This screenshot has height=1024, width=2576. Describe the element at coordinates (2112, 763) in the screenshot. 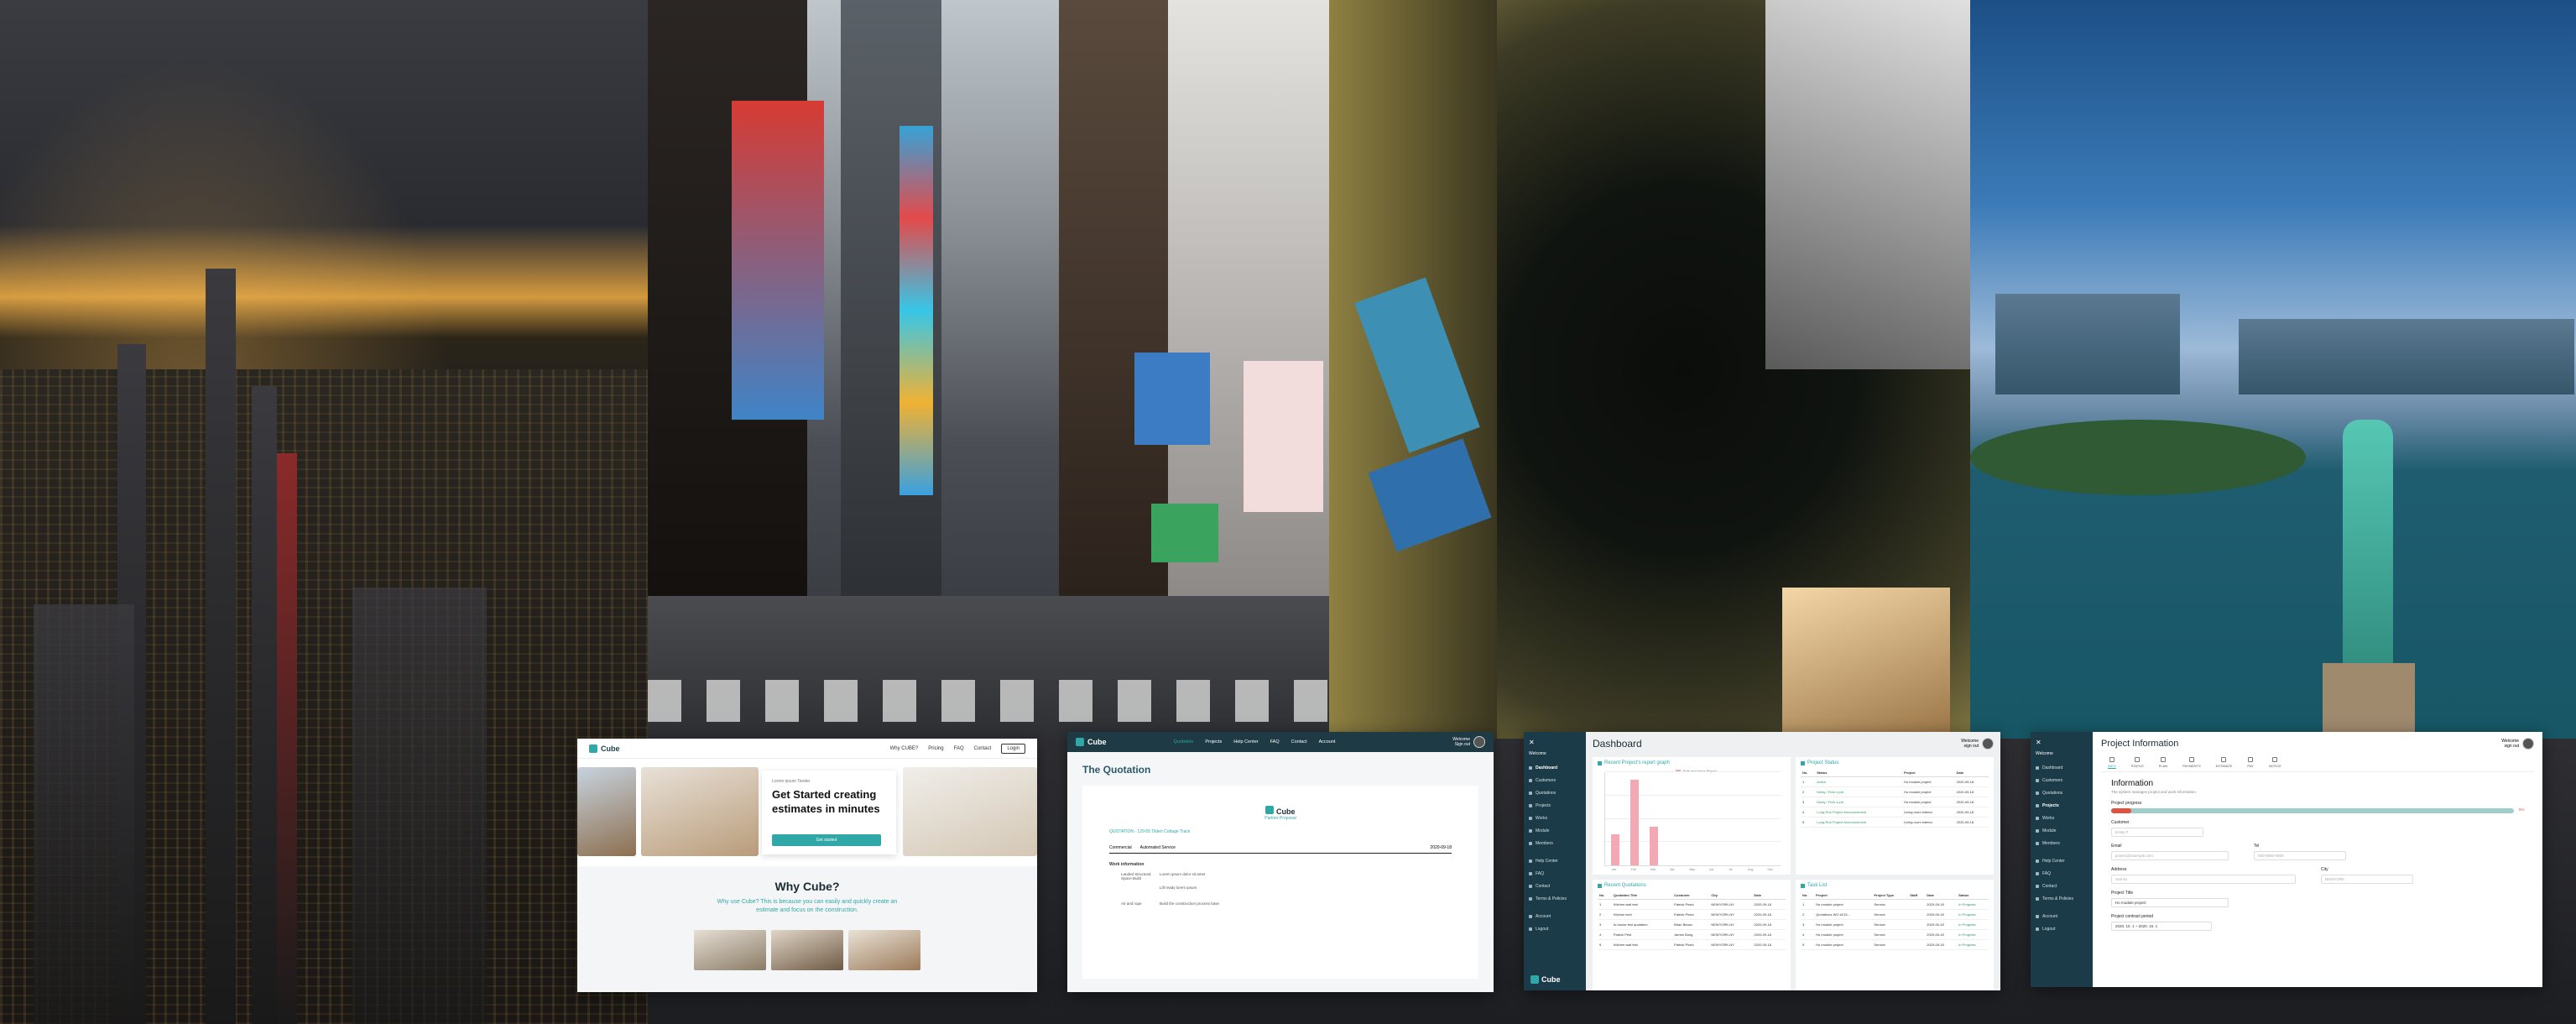

I see `tab-info: INFO` at that location.